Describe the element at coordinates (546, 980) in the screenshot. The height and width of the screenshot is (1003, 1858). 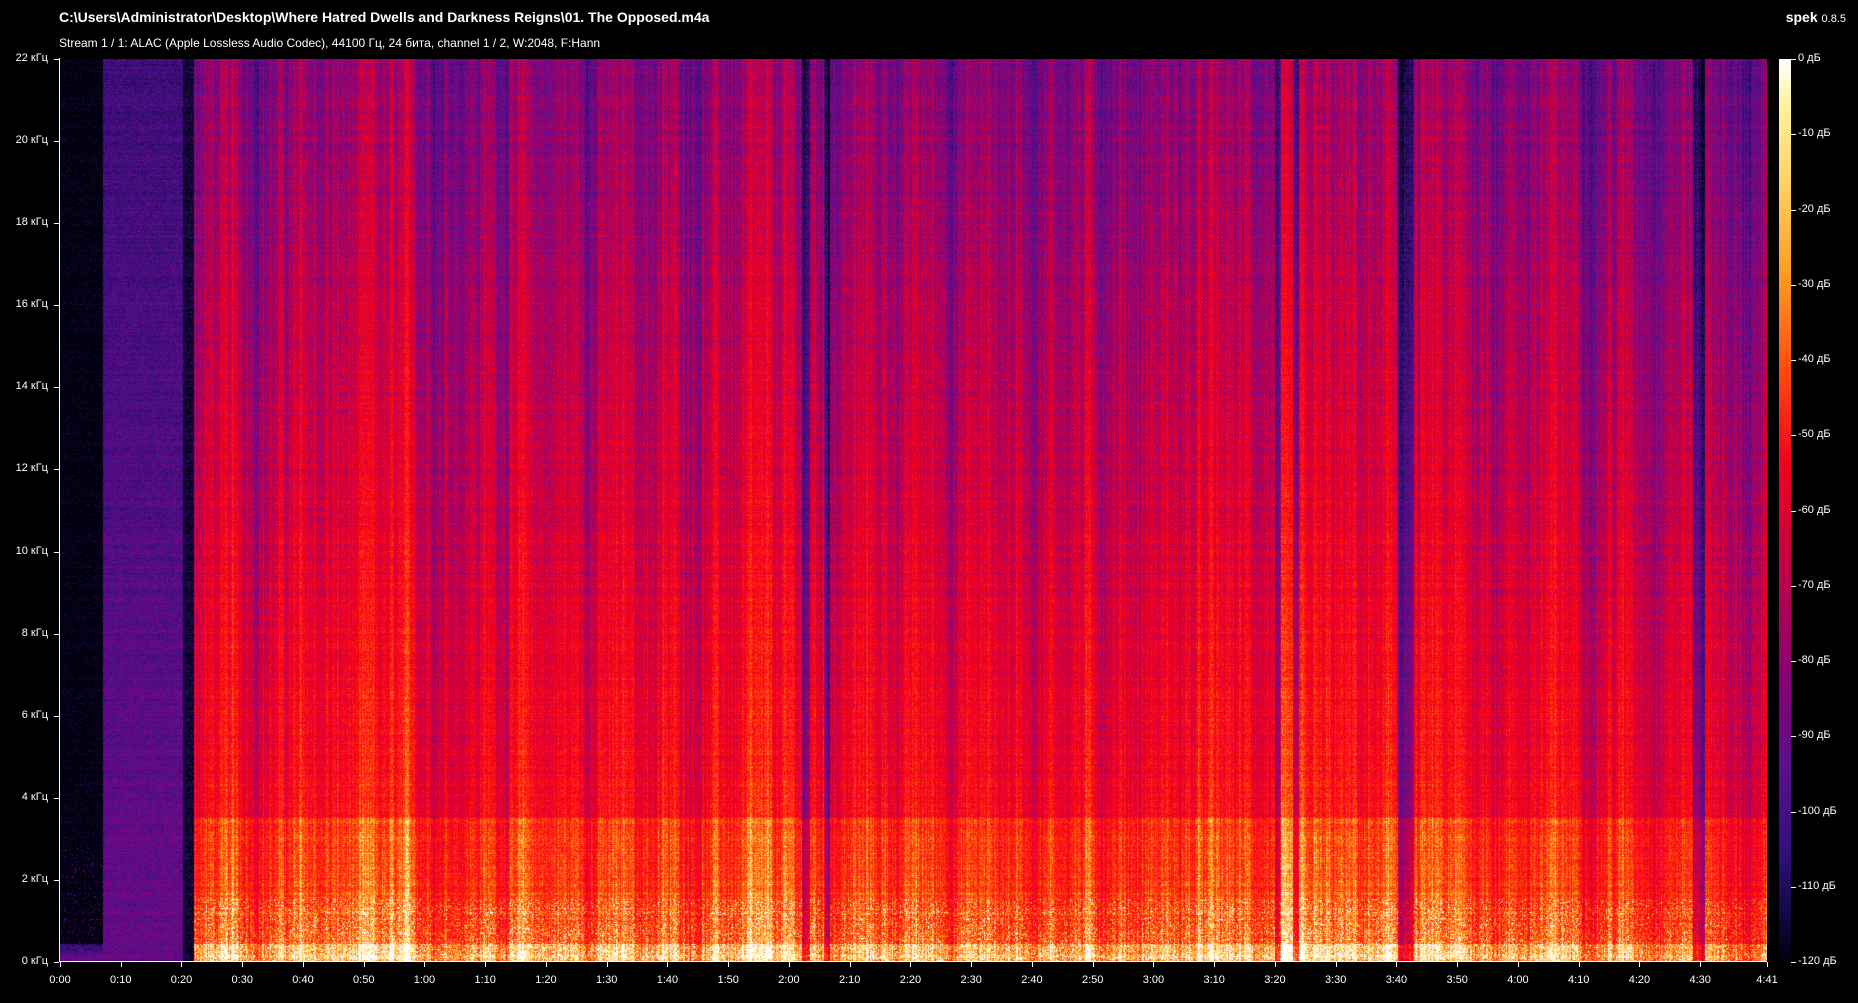
I see `time-tick-label: 1:20` at that location.